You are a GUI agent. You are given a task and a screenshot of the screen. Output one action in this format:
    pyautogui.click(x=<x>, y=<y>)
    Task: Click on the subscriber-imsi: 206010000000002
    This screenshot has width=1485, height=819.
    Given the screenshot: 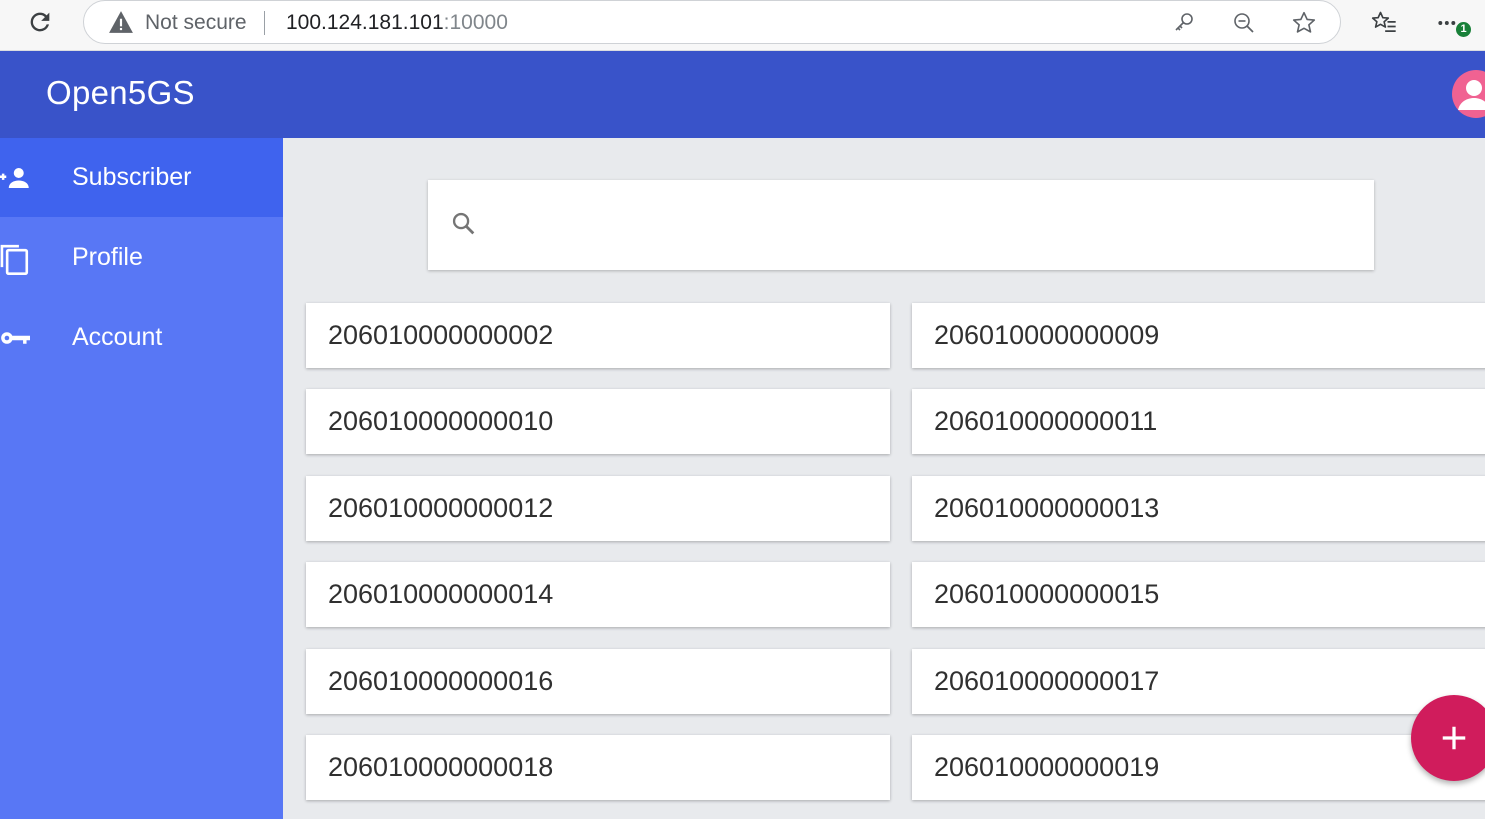 What is the action you would take?
    pyautogui.click(x=441, y=335)
    